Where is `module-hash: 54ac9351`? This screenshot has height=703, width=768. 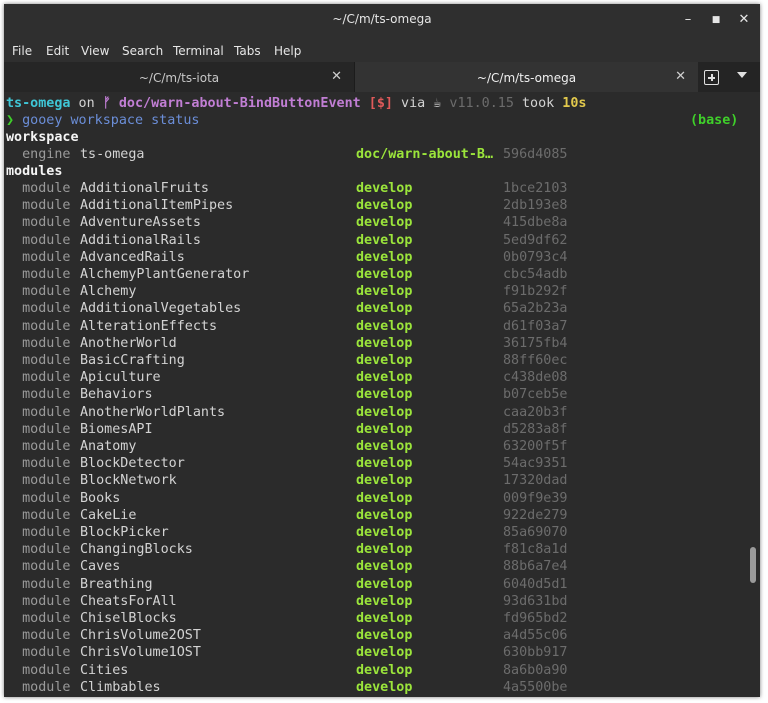 module-hash: 54ac9351 is located at coordinates (535, 464).